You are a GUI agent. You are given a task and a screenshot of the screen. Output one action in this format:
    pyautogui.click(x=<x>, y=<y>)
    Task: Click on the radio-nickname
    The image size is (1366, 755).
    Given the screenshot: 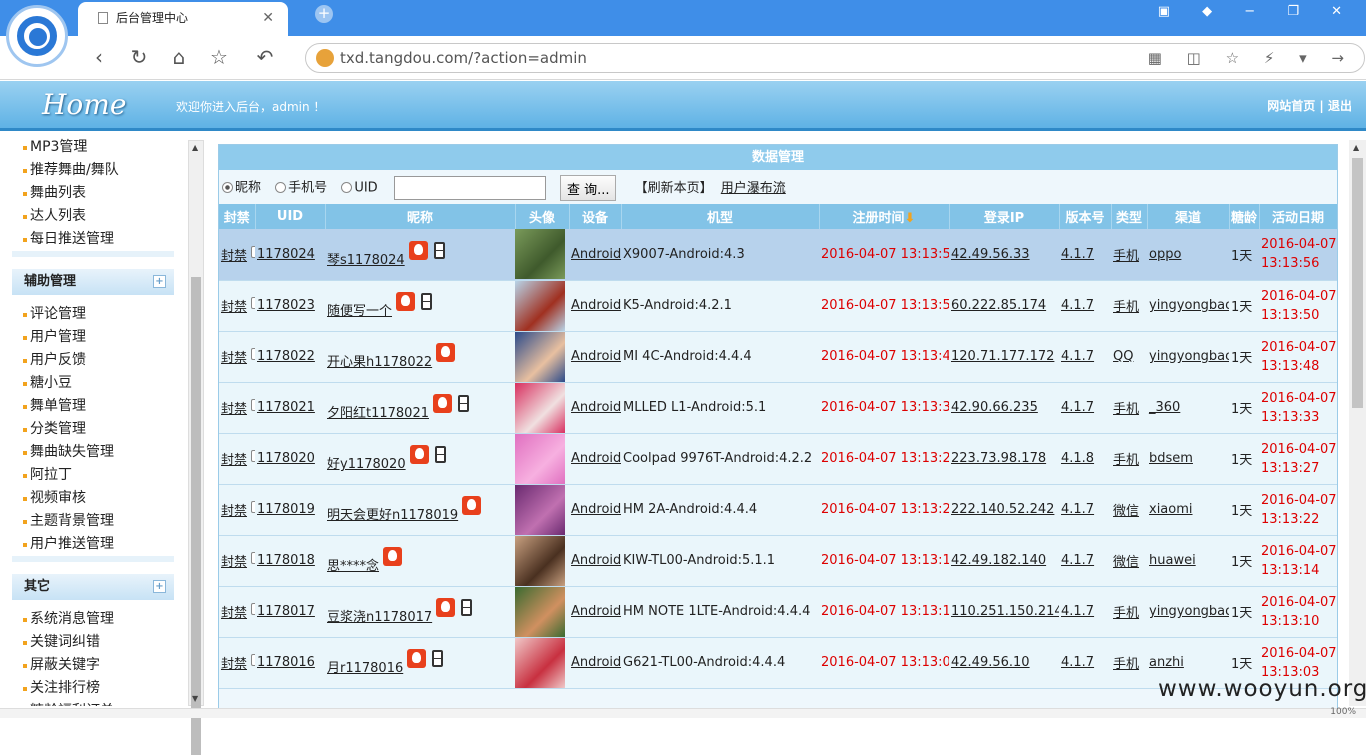 What is the action you would take?
    pyautogui.click(x=227, y=187)
    